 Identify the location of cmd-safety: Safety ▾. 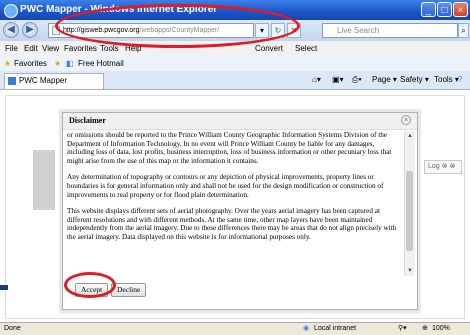
(414, 80).